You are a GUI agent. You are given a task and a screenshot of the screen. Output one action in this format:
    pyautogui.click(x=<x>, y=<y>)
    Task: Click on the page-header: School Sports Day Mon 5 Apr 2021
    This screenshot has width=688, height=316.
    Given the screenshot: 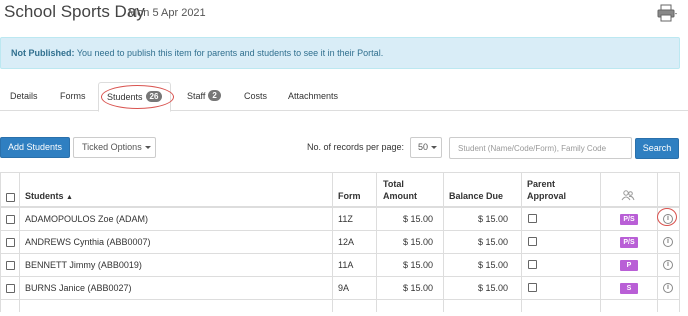 What is the action you would take?
    pyautogui.click(x=344, y=15)
    